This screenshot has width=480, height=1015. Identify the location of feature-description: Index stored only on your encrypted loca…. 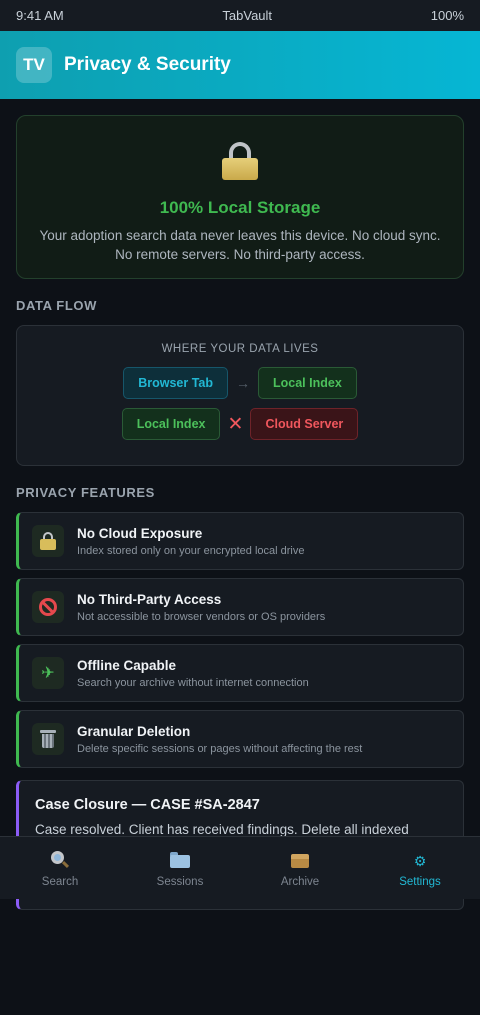
(191, 550).